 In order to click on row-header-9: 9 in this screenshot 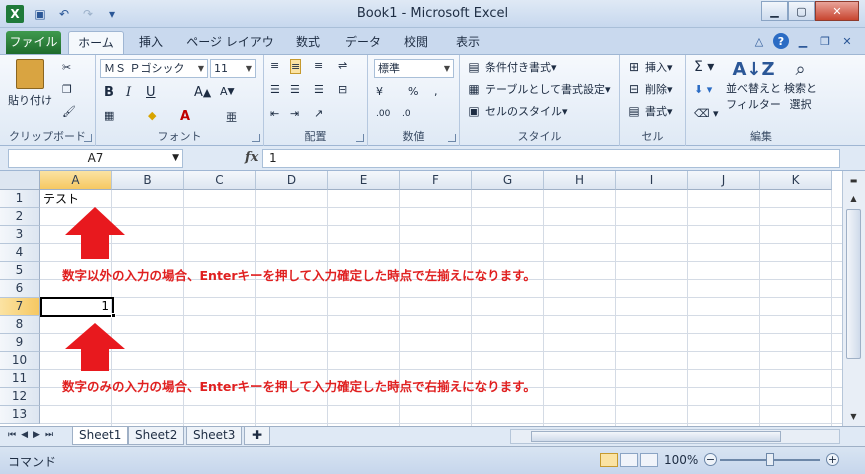, I will do `click(20, 343)`.